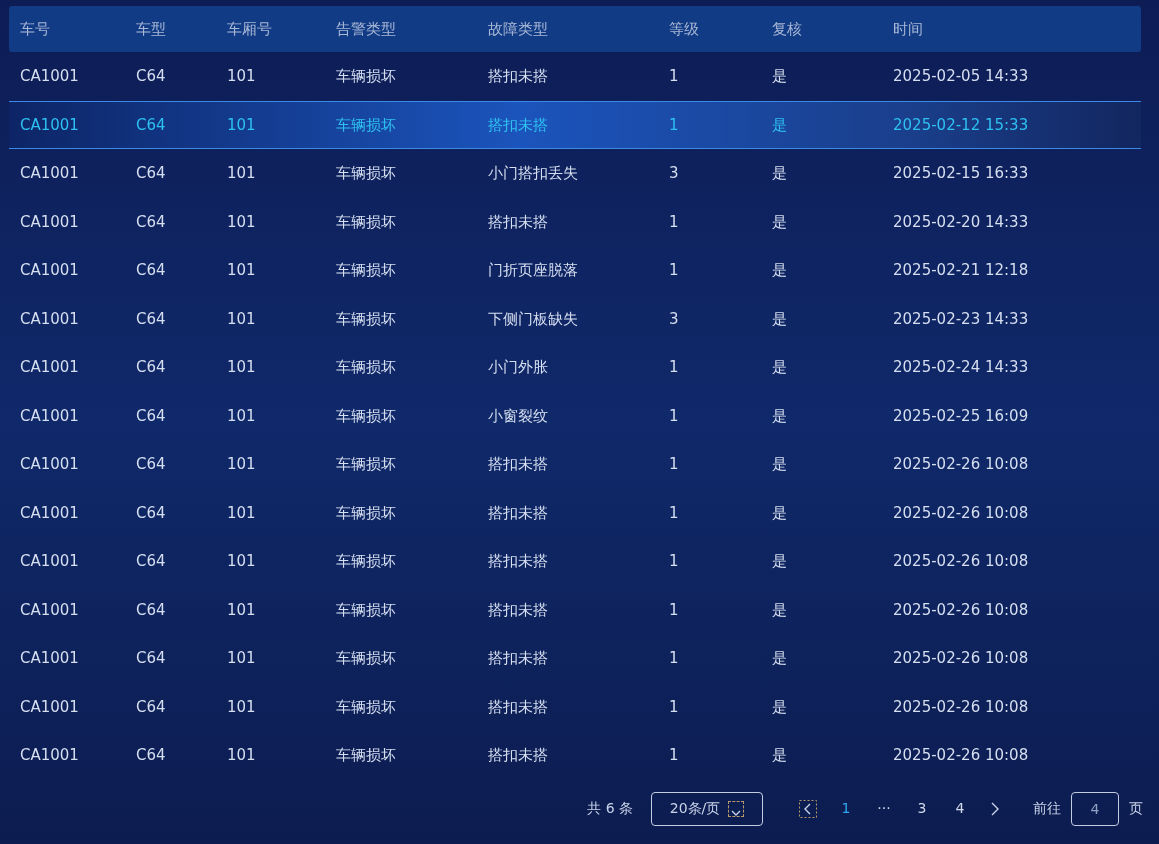  Describe the element at coordinates (674, 173) in the screenshot. I see `table-cell-text: 3` at that location.